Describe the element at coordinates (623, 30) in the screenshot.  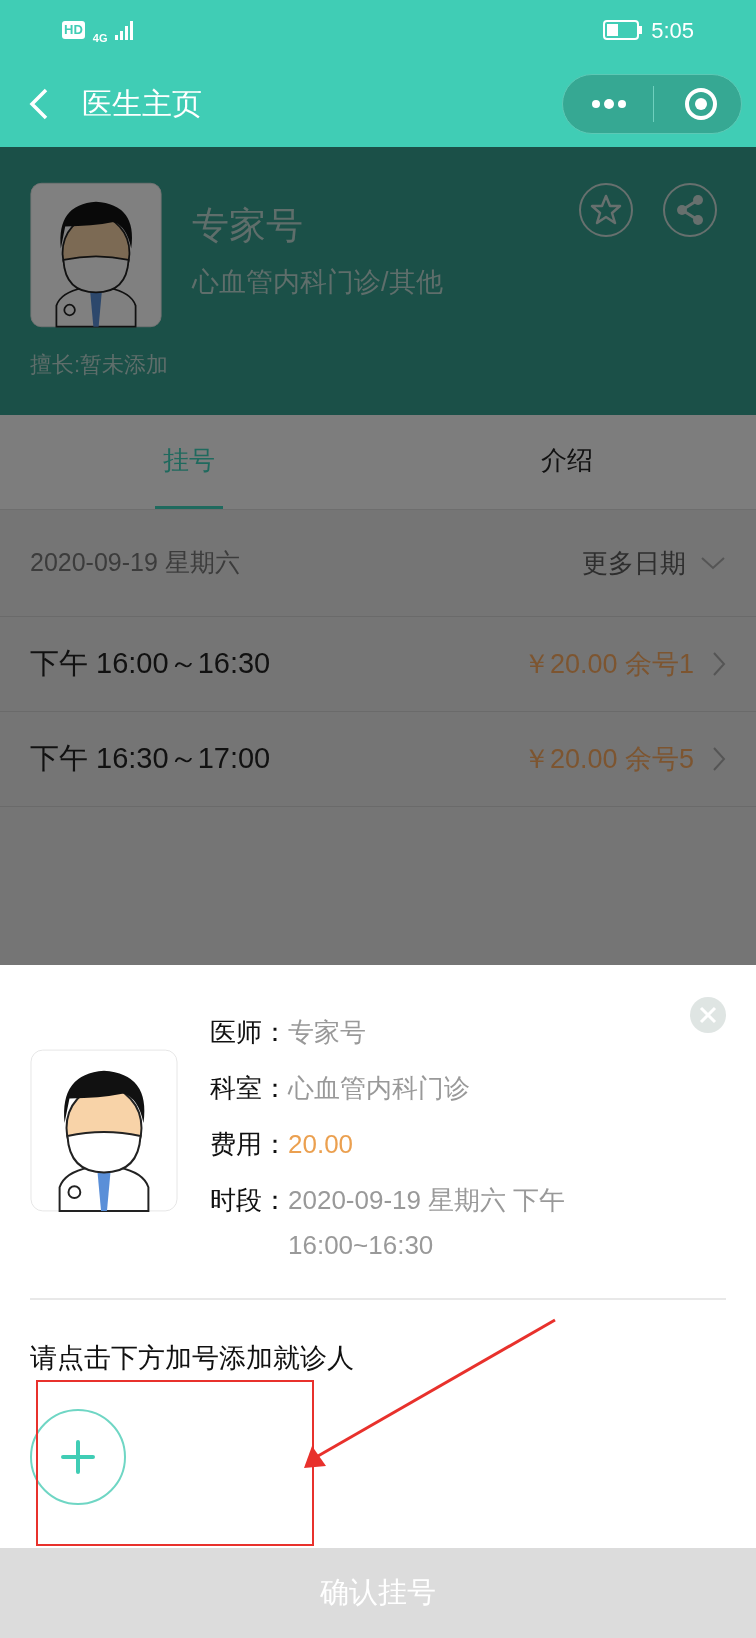
I see `battery-icon` at that location.